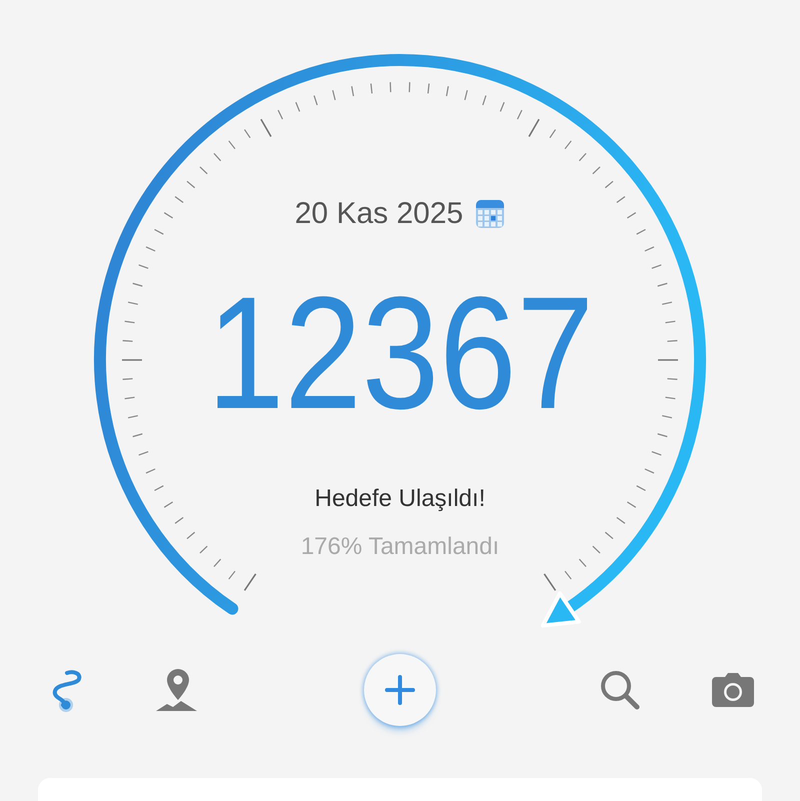 This screenshot has width=800, height=801. I want to click on plus-icon, so click(400, 690).